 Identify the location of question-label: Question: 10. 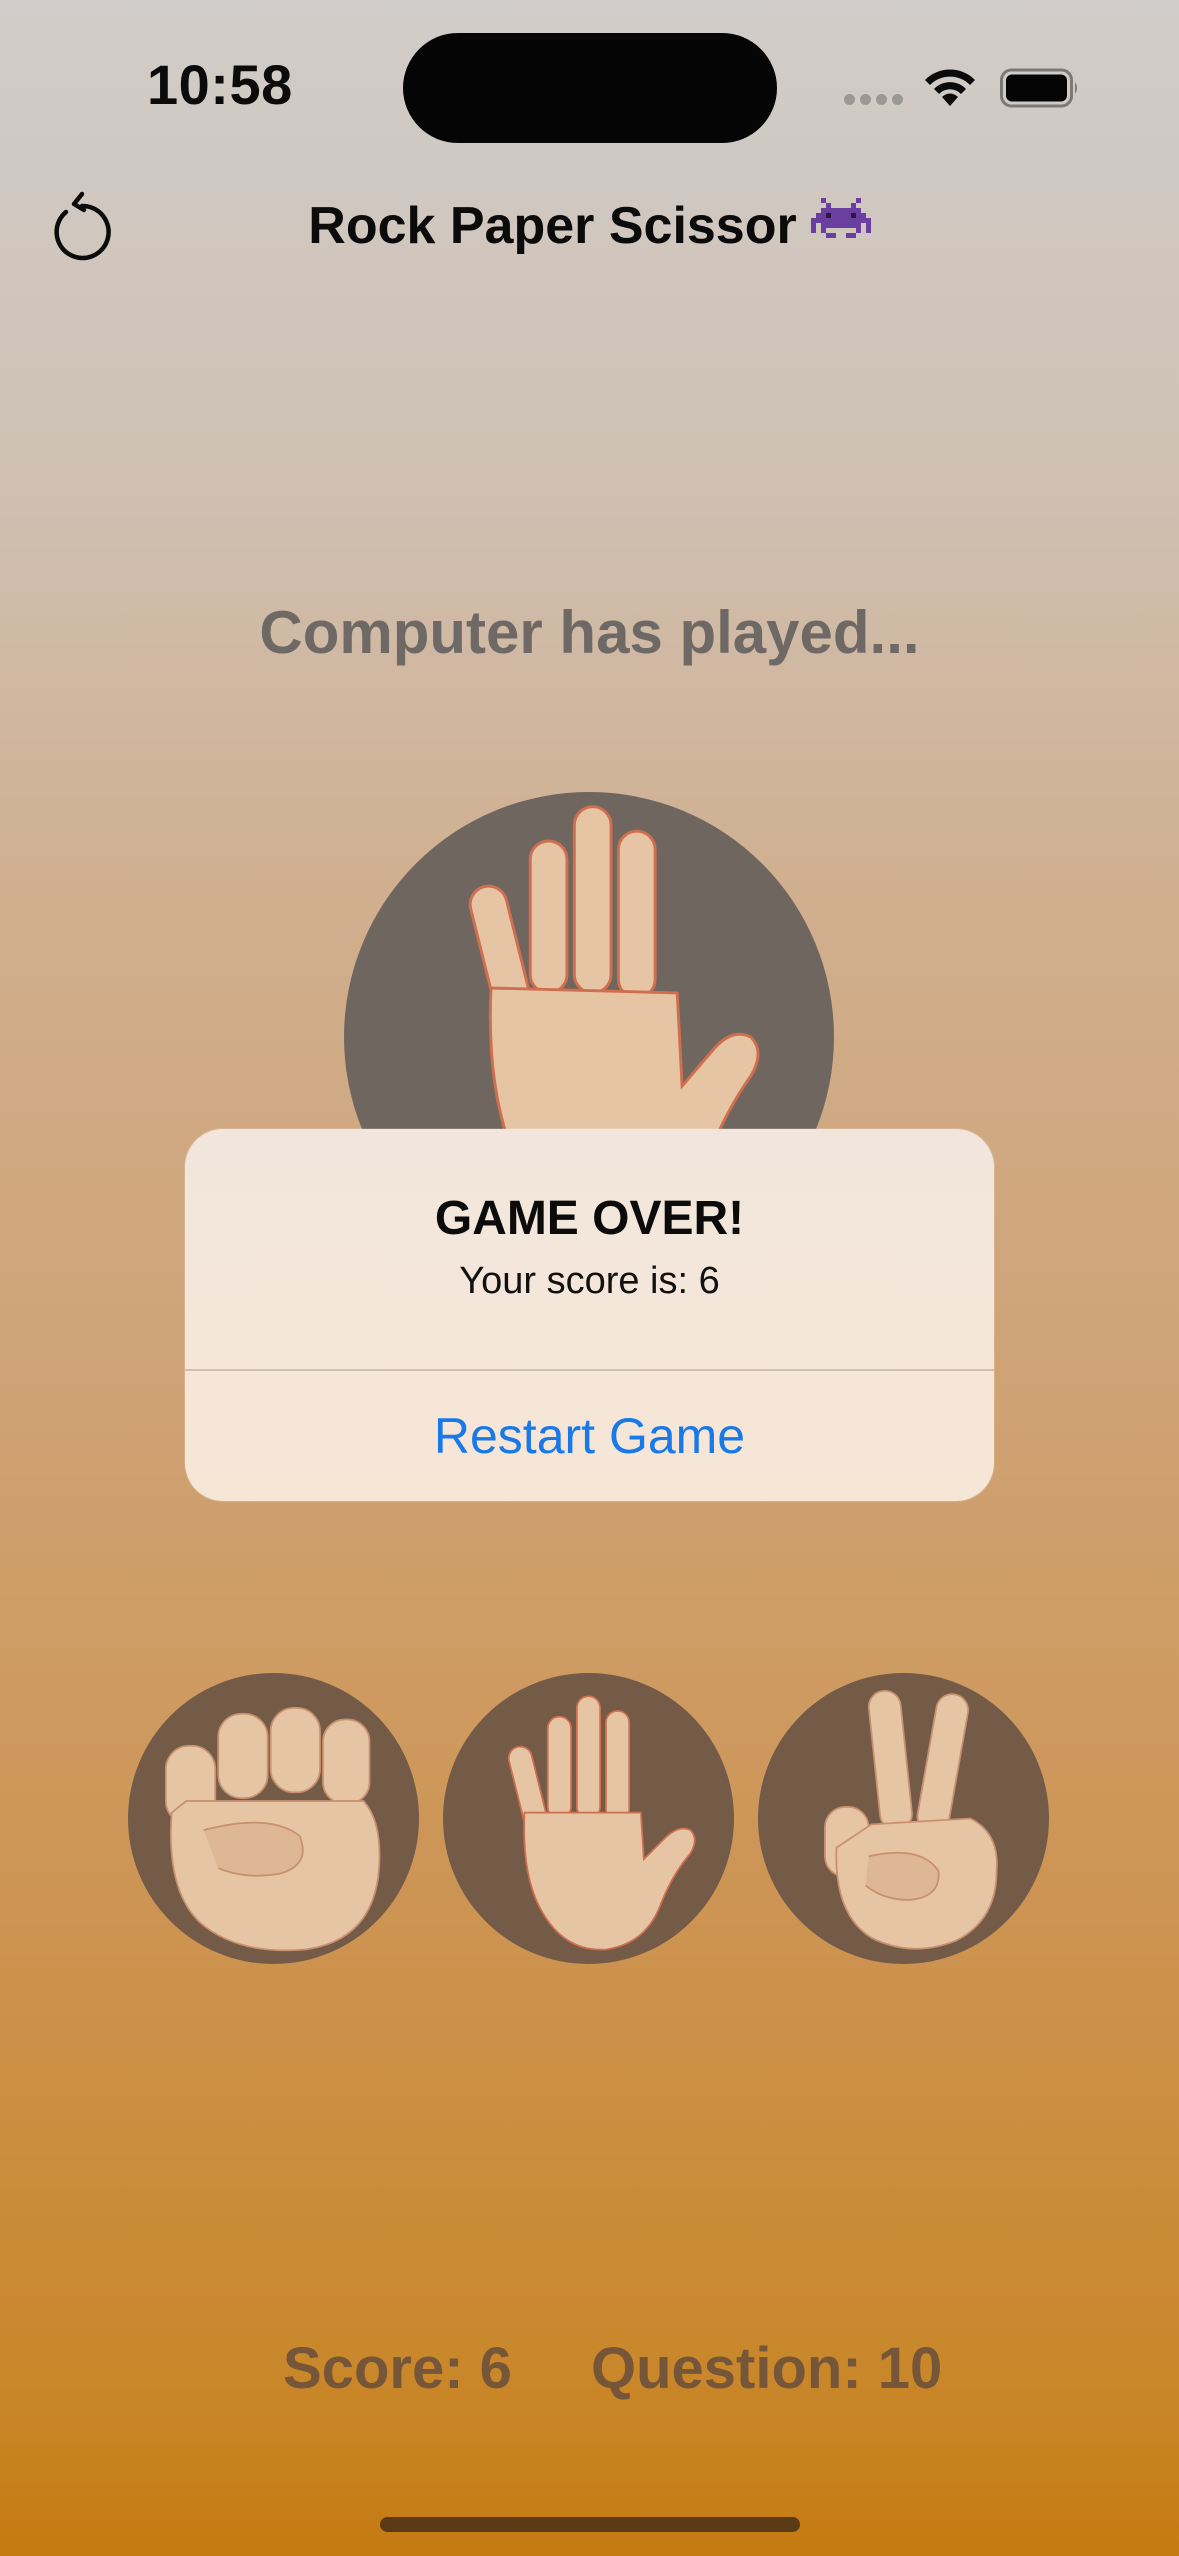
(767, 2368).